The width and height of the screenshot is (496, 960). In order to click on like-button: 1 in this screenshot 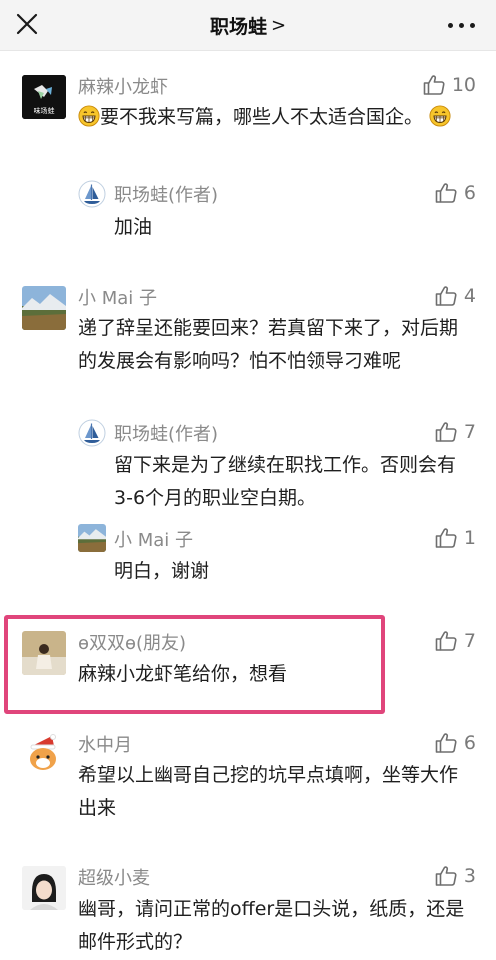, I will do `click(455, 538)`.